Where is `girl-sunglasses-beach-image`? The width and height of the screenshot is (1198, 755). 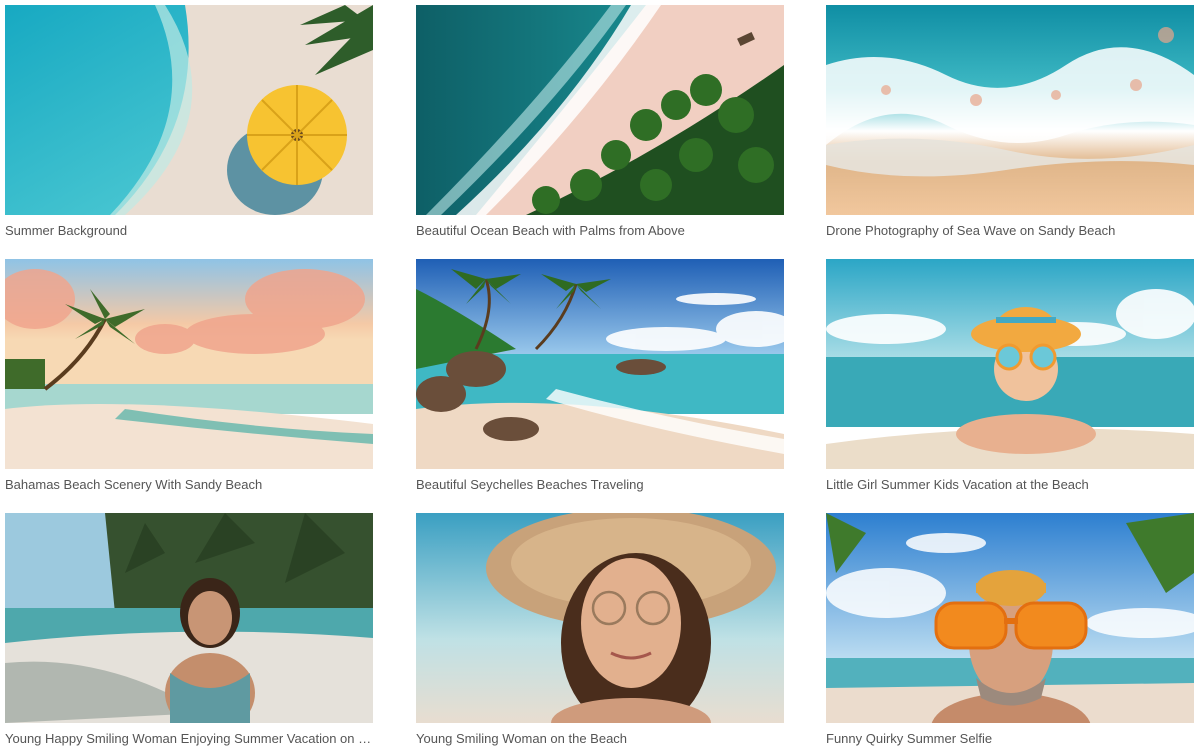 girl-sunglasses-beach-image is located at coordinates (1010, 364).